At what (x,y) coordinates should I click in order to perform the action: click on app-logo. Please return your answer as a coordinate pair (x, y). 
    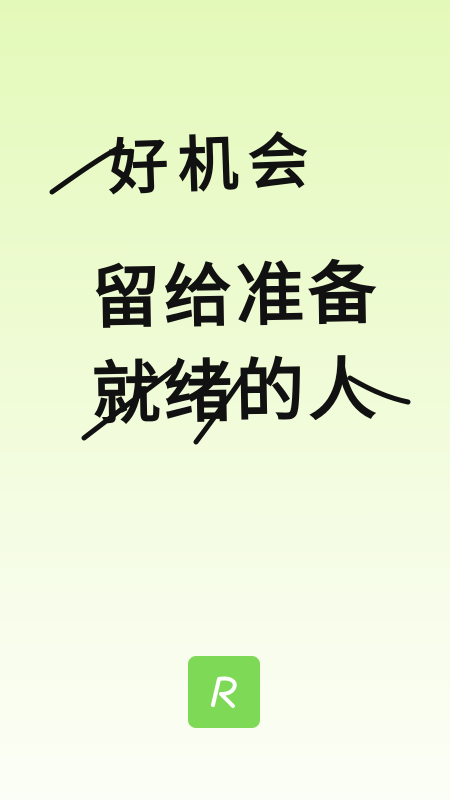
    Looking at the image, I should click on (224, 692).